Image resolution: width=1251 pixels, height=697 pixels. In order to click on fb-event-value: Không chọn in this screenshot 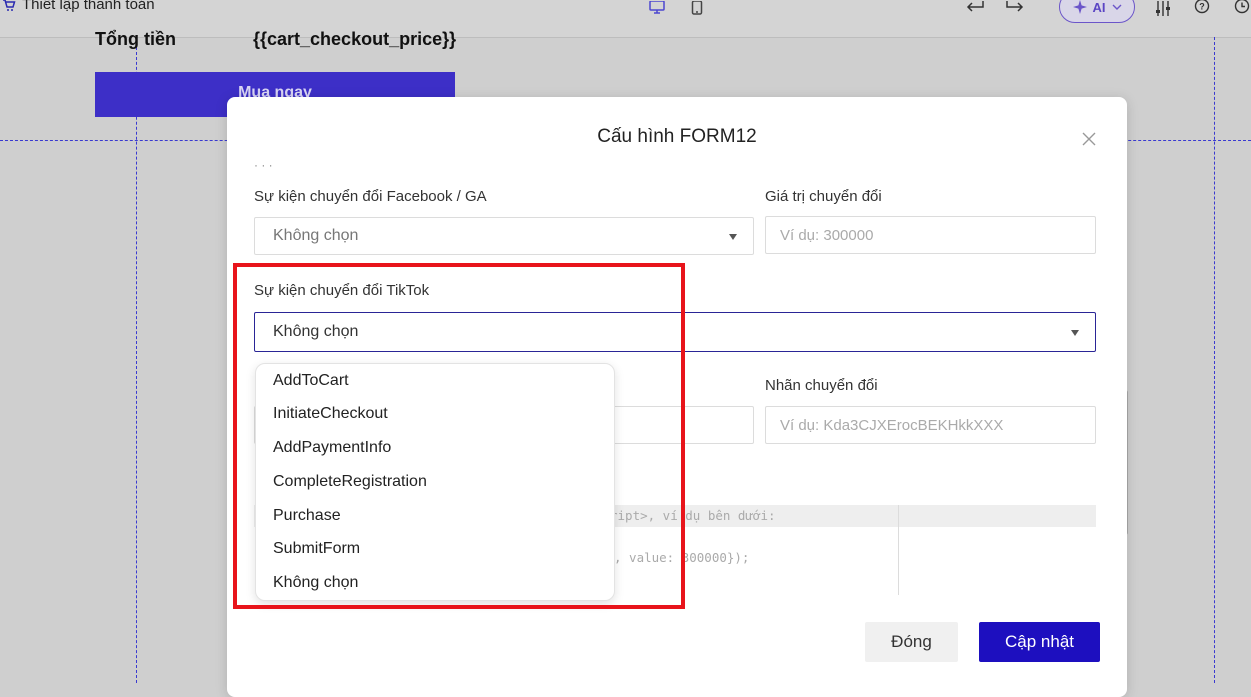, I will do `click(316, 235)`.